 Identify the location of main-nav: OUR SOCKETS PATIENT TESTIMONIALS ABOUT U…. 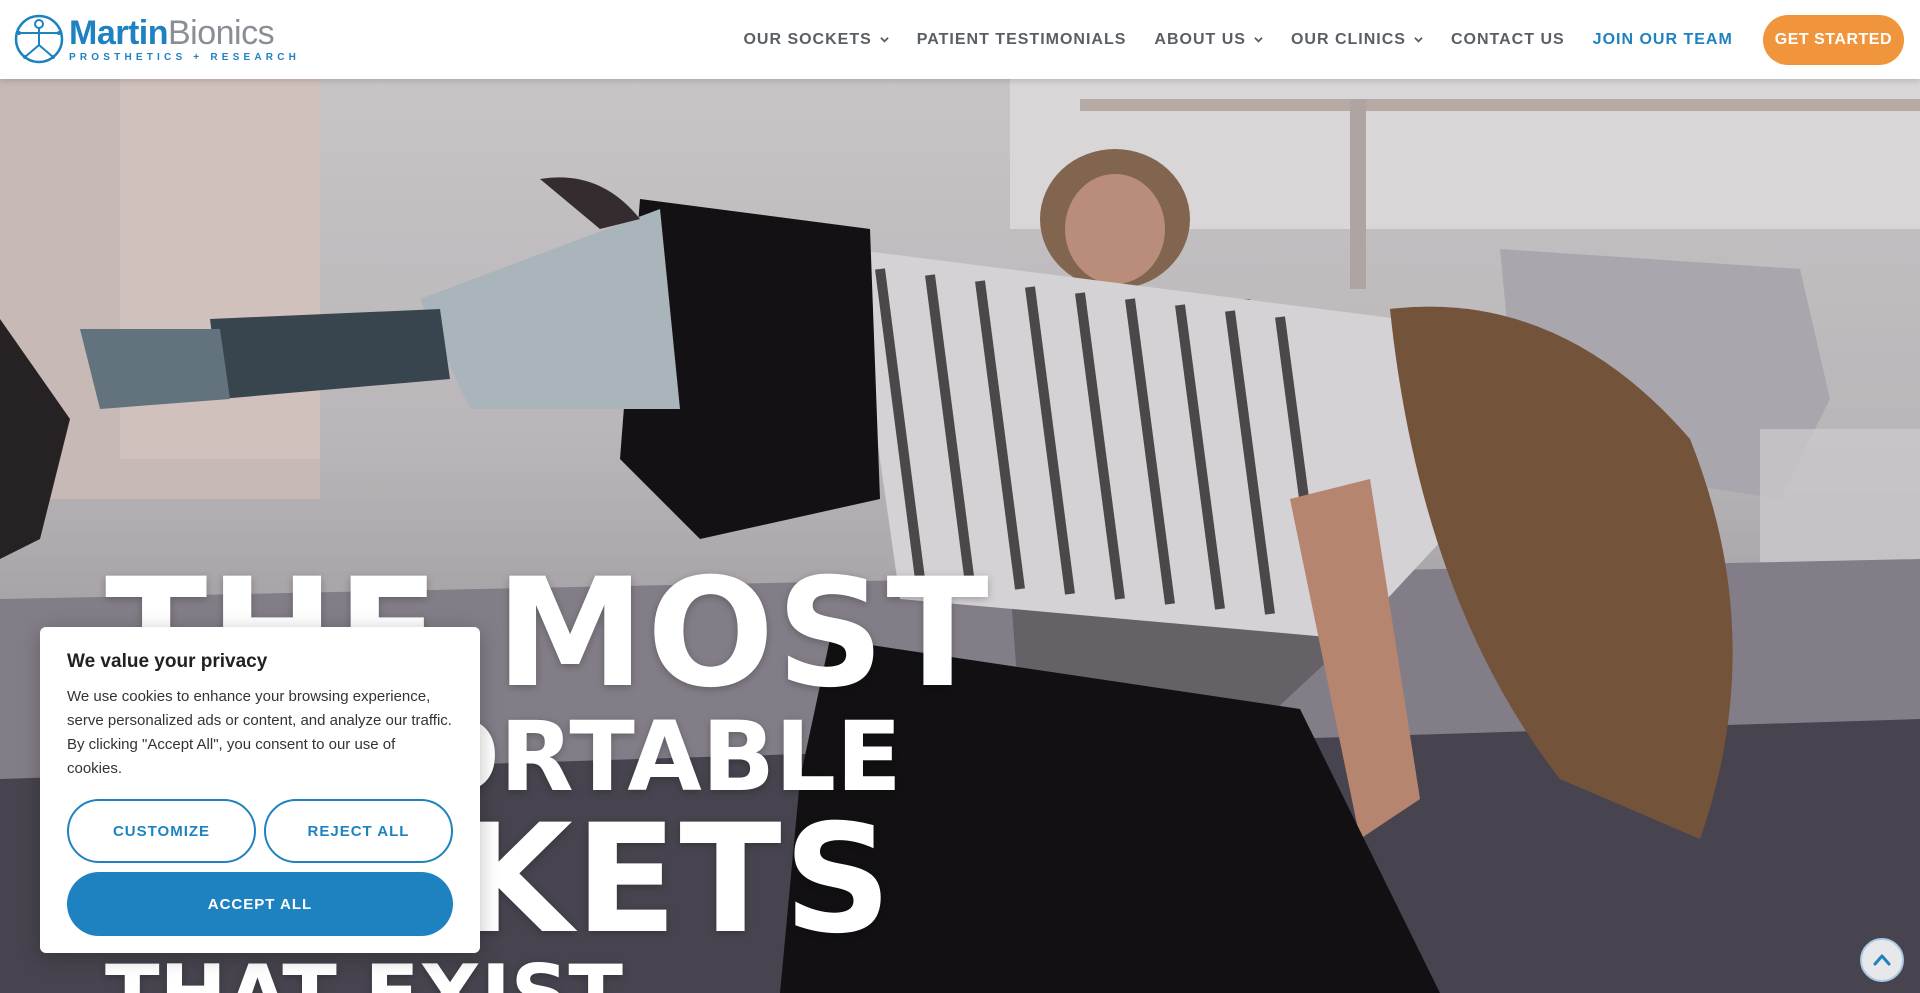
(1309, 39).